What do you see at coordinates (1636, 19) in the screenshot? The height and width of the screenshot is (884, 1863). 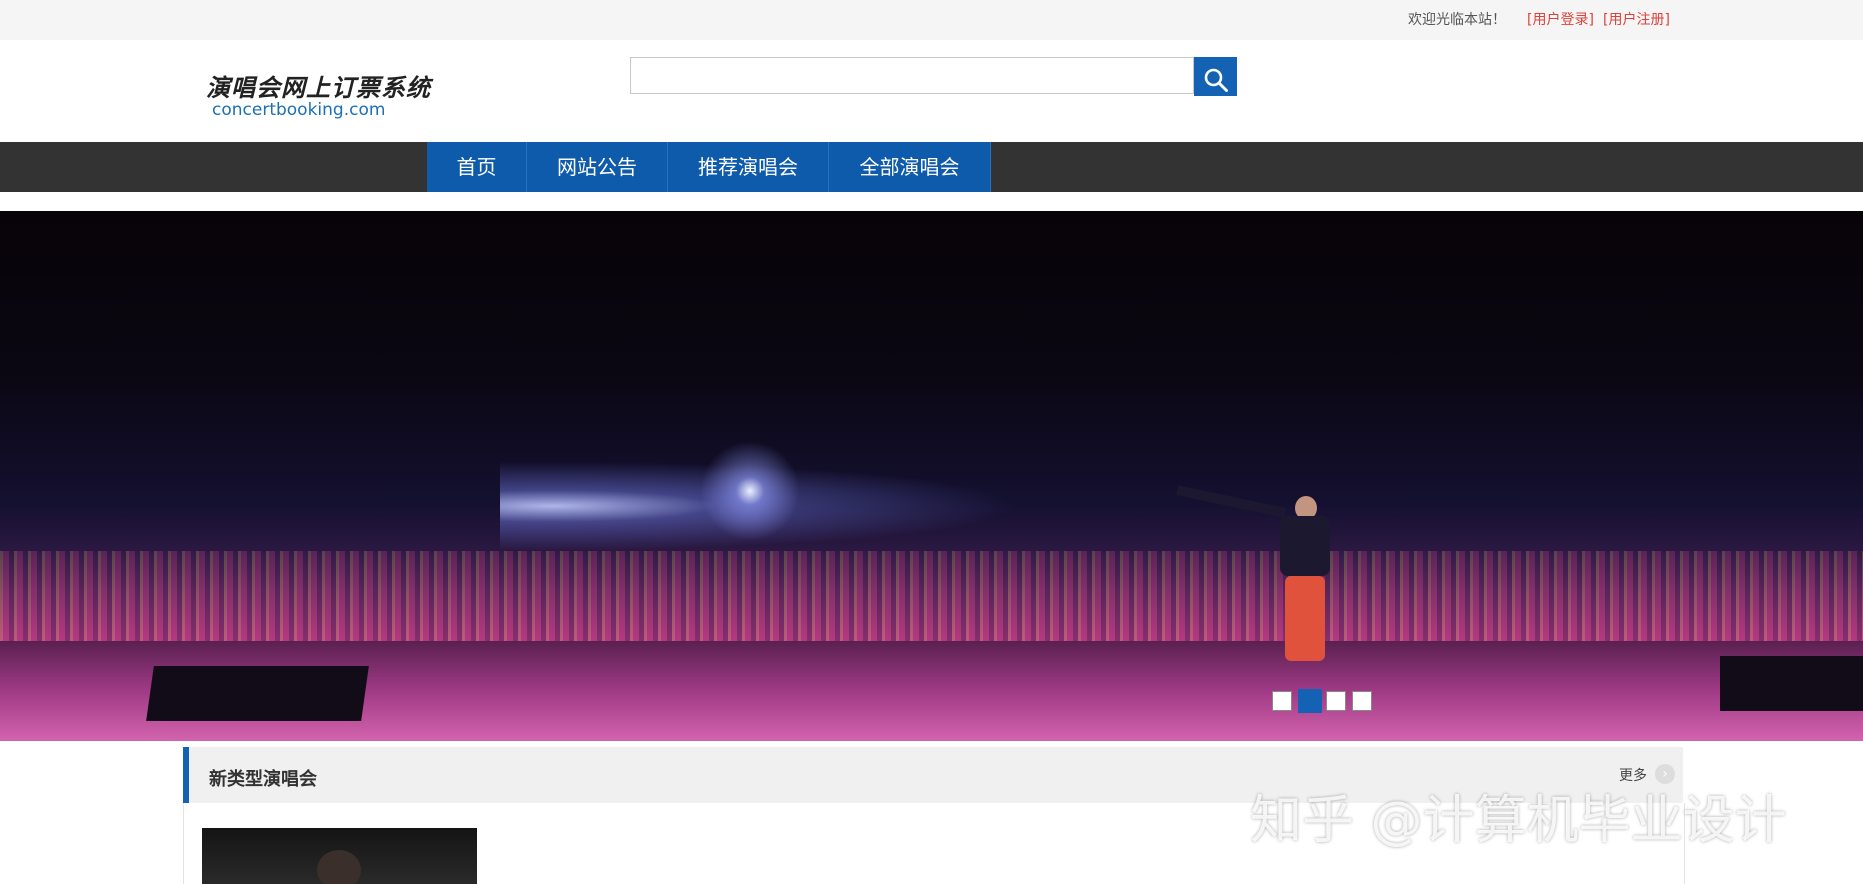 I see `register-link: [用户注册]` at bounding box center [1636, 19].